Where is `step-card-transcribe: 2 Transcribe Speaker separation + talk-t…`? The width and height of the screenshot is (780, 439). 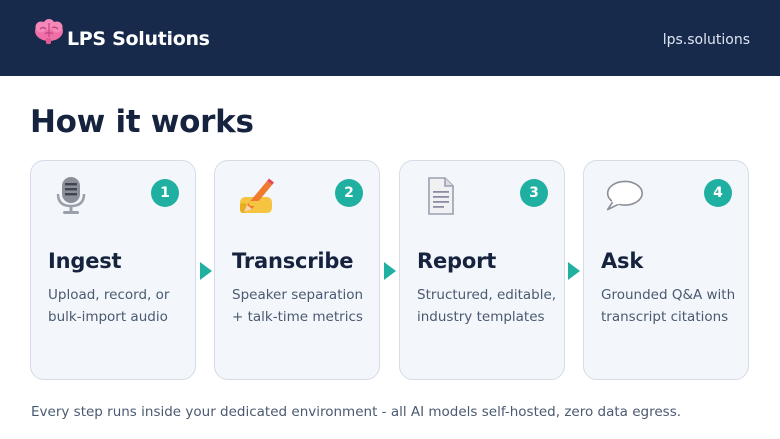 step-card-transcribe: 2 Transcribe Speaker separation + talk-t… is located at coordinates (297, 270).